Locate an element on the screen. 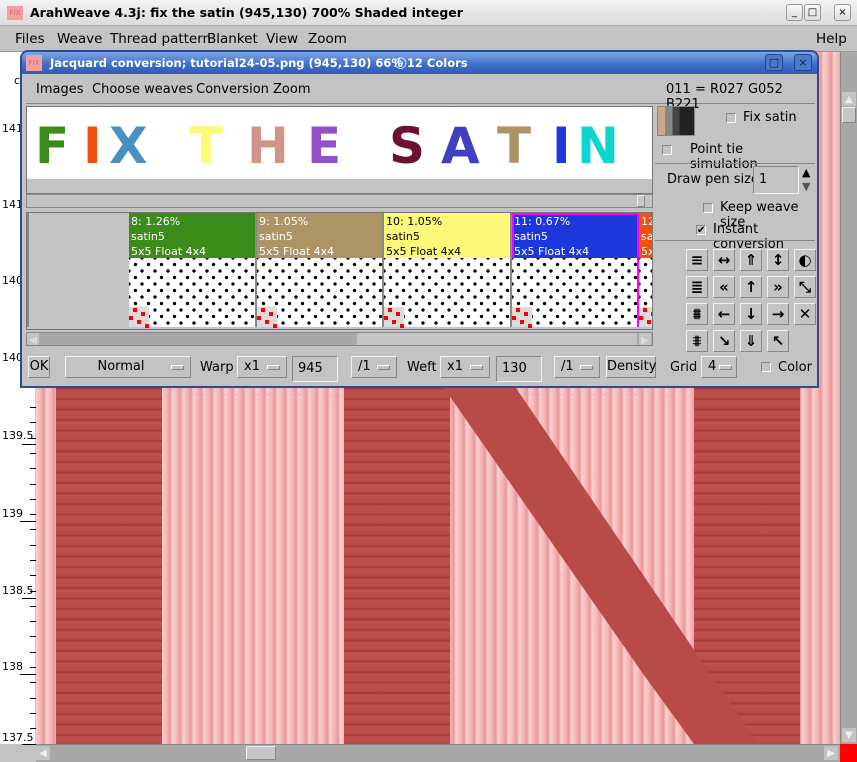  spiral-logo-icon: ◎ is located at coordinates (401, 62).